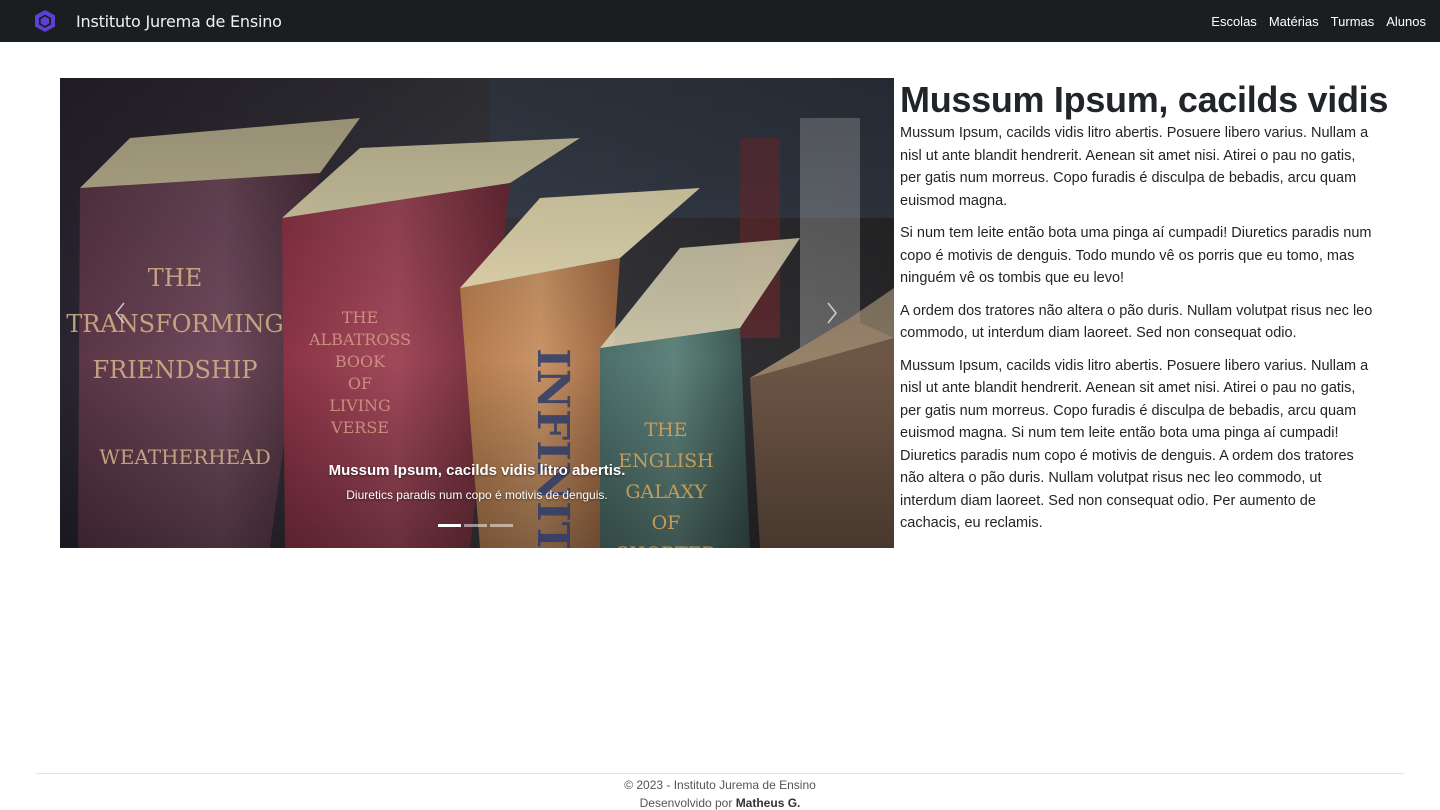 This screenshot has height=810, width=1440. I want to click on nav-link-turmas: Turmas, so click(1353, 21).